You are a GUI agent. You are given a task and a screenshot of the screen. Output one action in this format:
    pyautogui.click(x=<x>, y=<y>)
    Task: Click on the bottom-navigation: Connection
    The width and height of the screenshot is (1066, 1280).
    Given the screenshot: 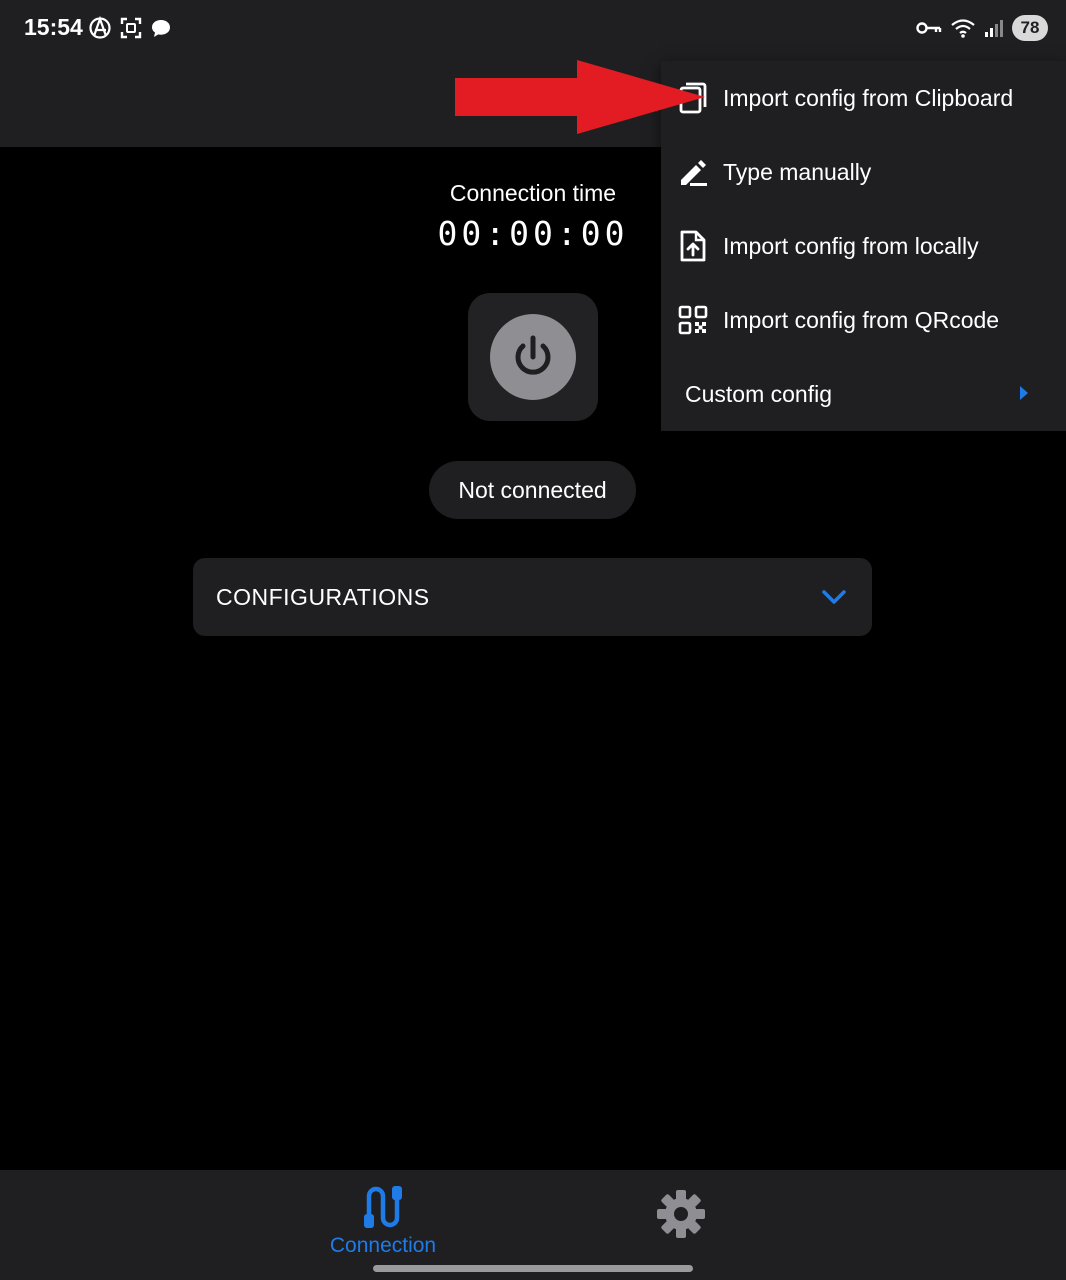 What is the action you would take?
    pyautogui.click(x=533, y=1225)
    